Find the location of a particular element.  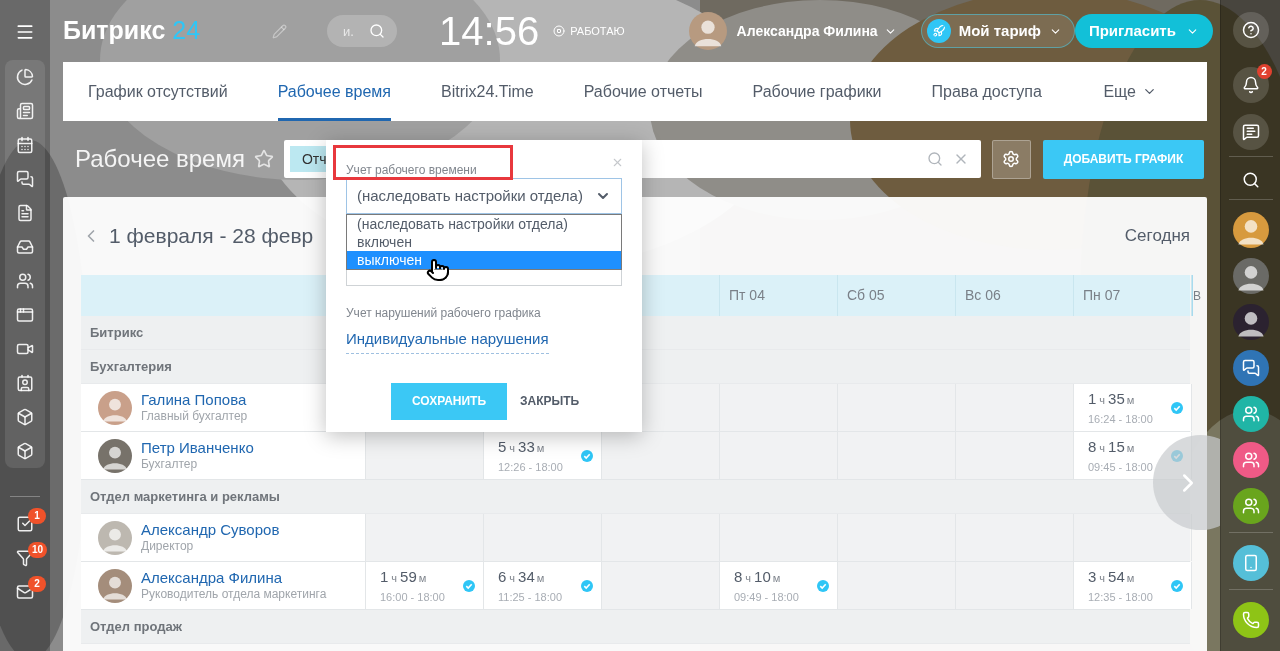

time-cell: 8 ч 10м 09:49 - 18:00 is located at coordinates (778, 585).